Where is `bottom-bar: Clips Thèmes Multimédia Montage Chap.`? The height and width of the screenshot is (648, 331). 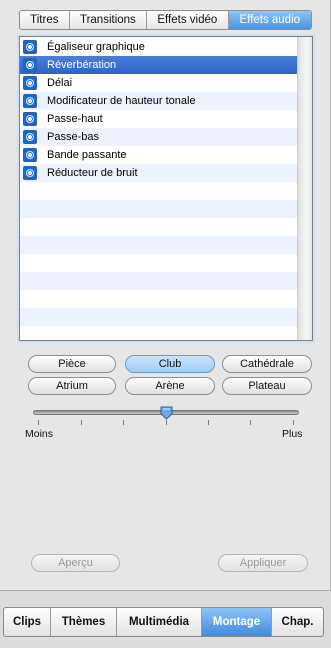
bottom-bar: Clips Thèmes Multimédia Montage Chap. is located at coordinates (165, 619).